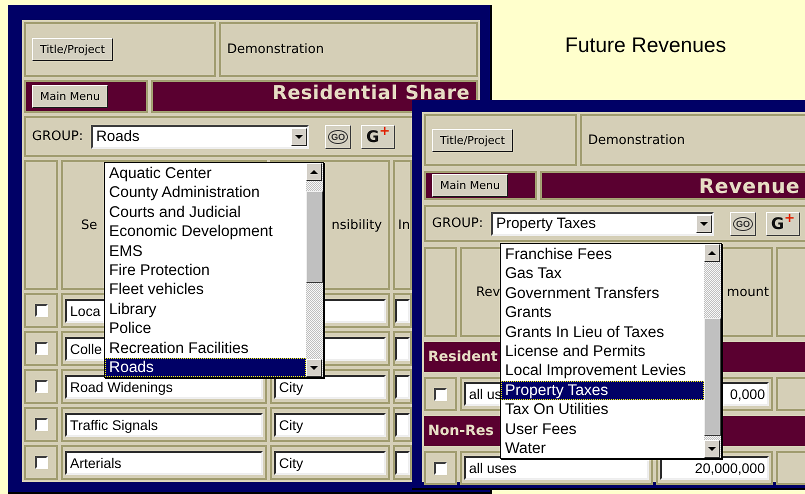 The width and height of the screenshot is (805, 494). Describe the element at coordinates (602, 224) in the screenshot. I see `group-select: Property Taxes` at that location.